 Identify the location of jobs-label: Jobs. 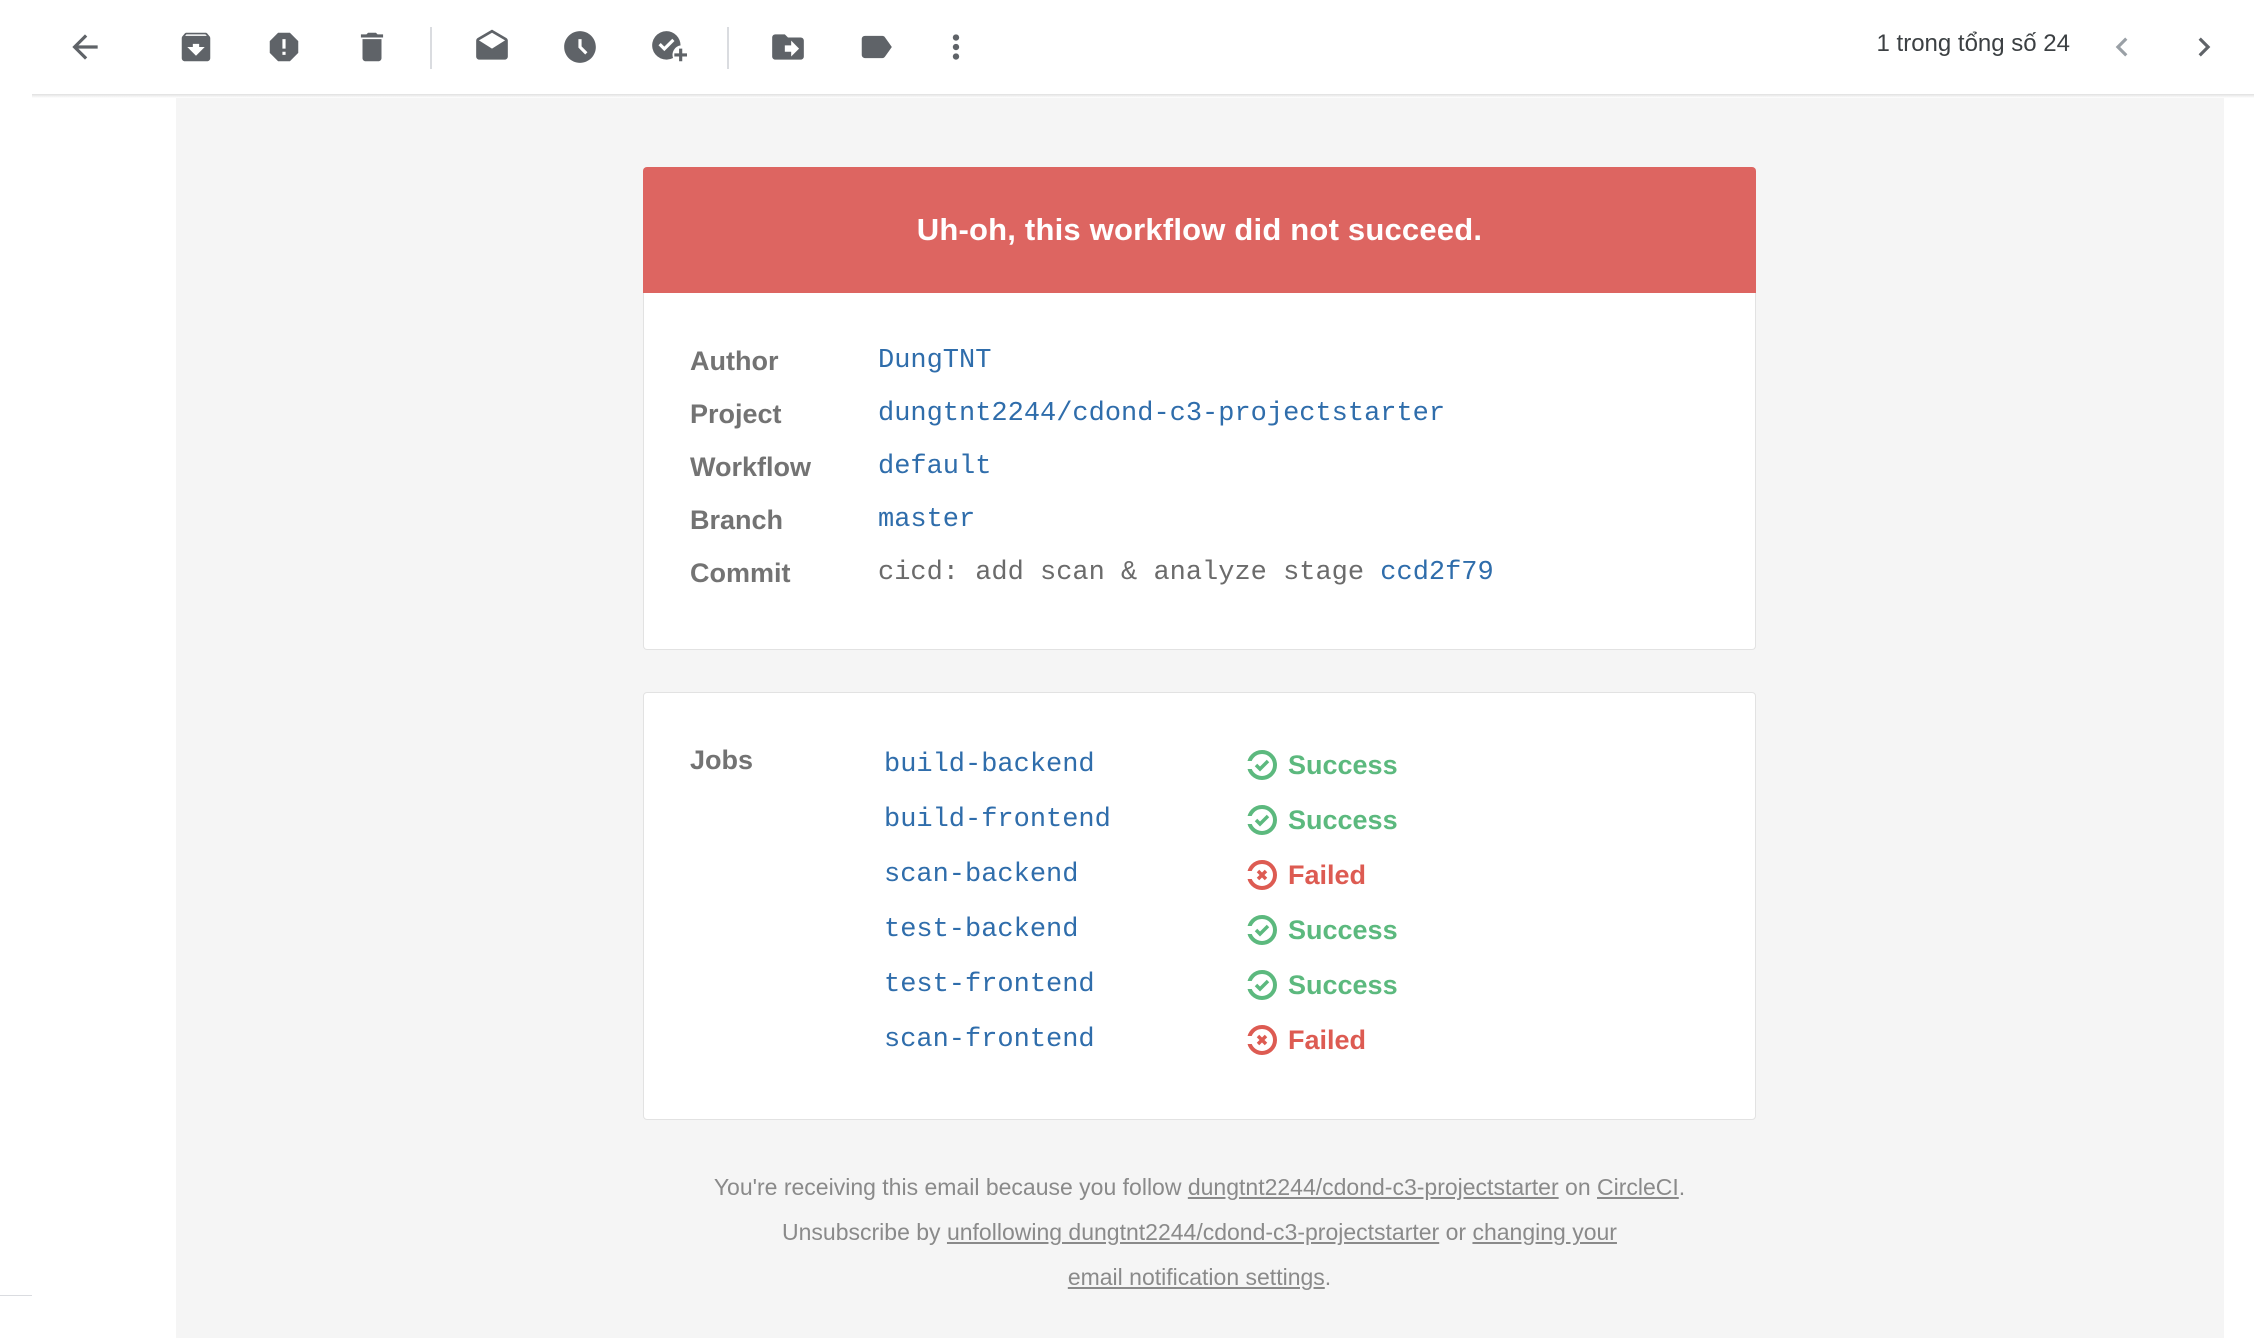
(722, 760).